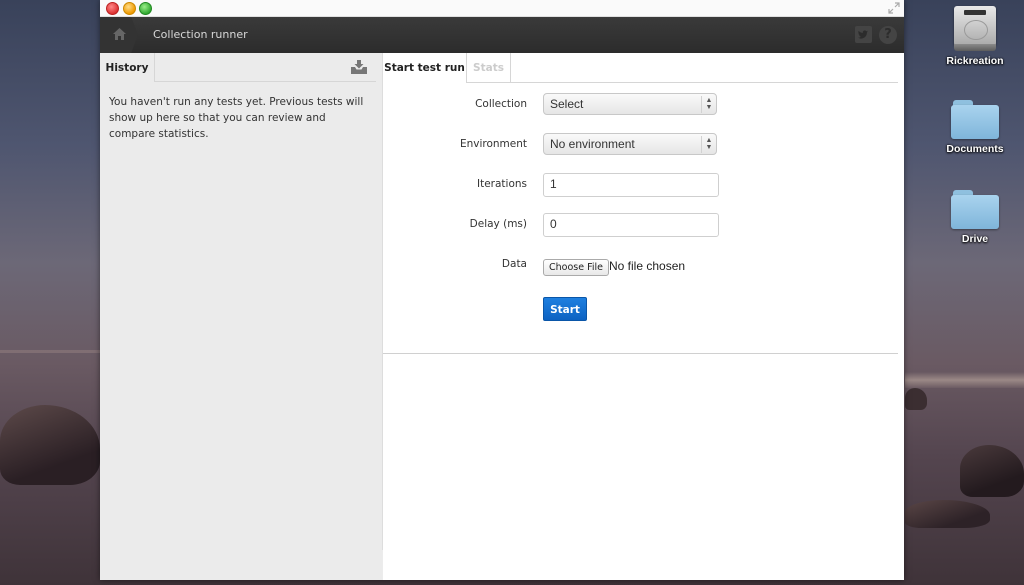 The image size is (1024, 585). Describe the element at coordinates (630, 104) in the screenshot. I see `collection-select: Select ▲ ▼` at that location.